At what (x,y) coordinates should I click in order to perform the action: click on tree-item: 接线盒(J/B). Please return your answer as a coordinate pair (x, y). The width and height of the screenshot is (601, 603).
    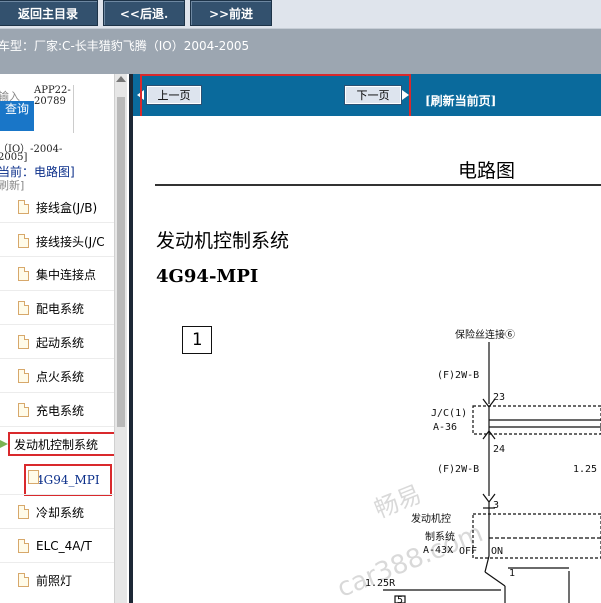
    Looking at the image, I should click on (57, 207).